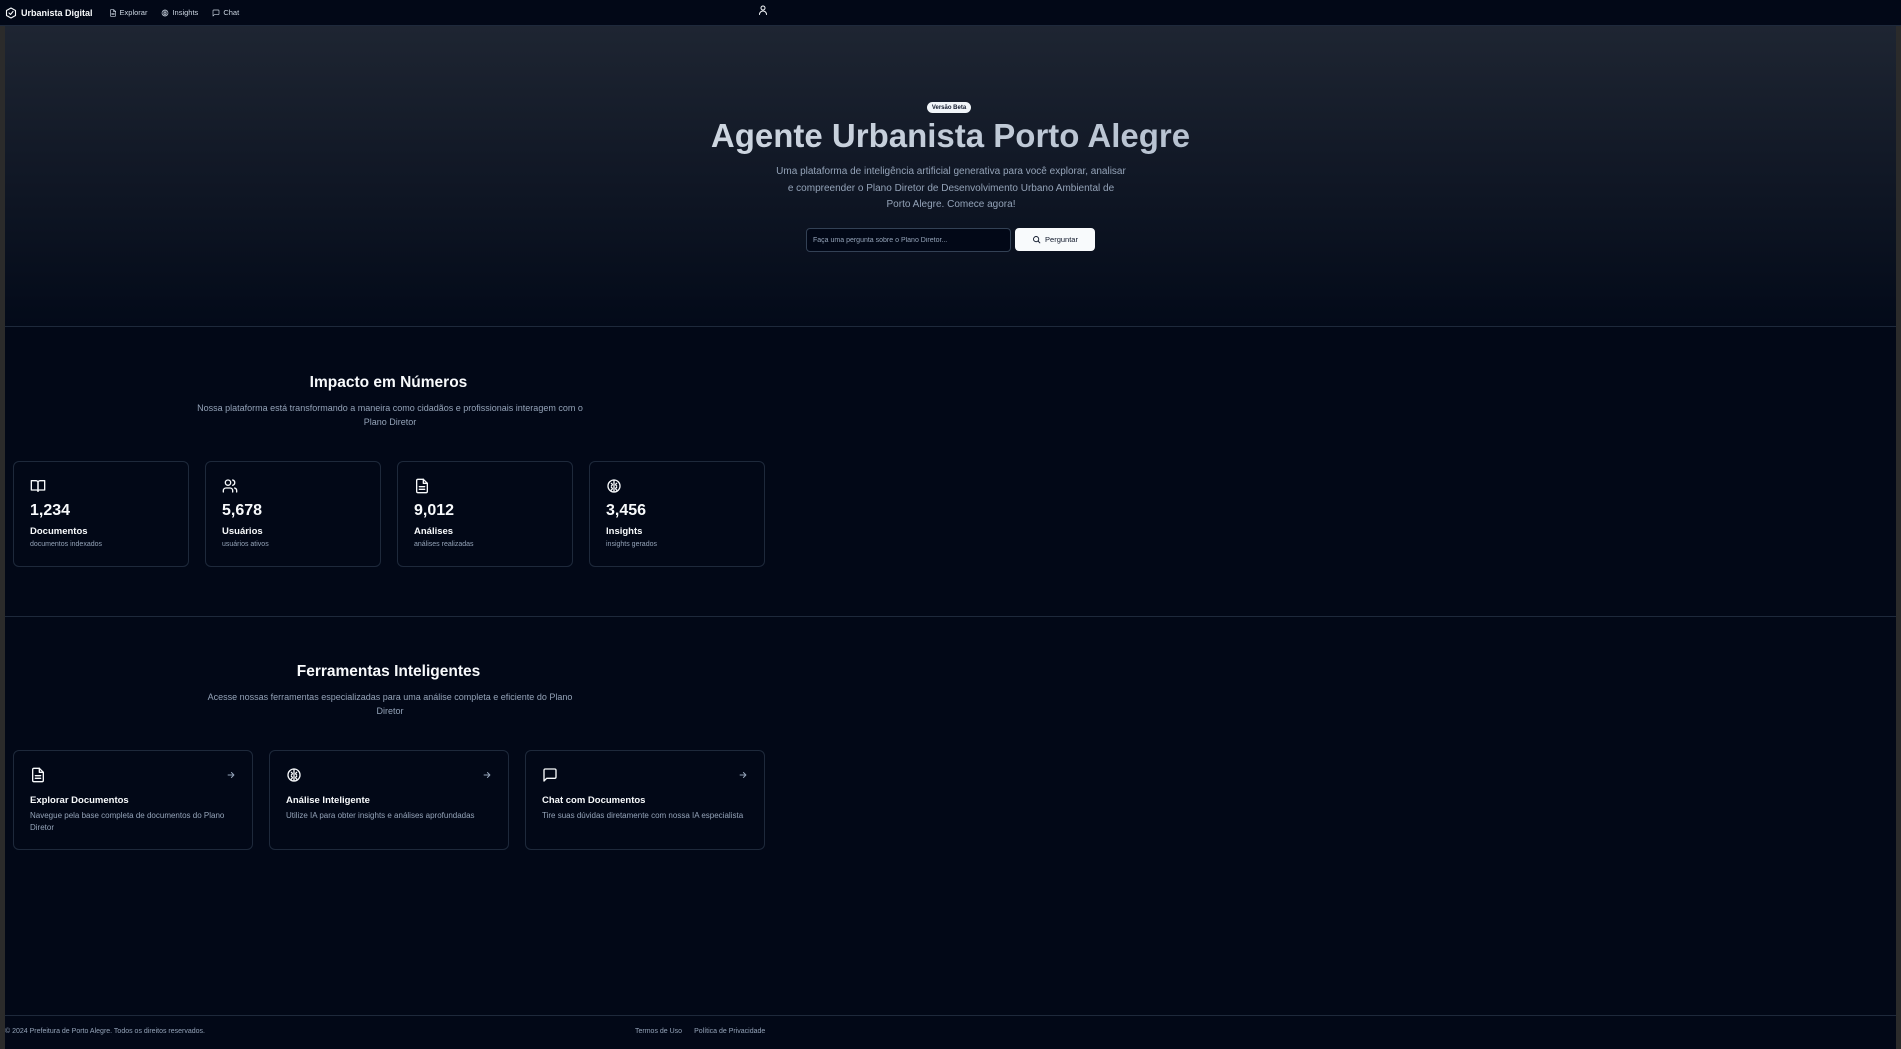 The width and height of the screenshot is (1901, 1049). I want to click on nav-item-insights: Insights, so click(179, 12).